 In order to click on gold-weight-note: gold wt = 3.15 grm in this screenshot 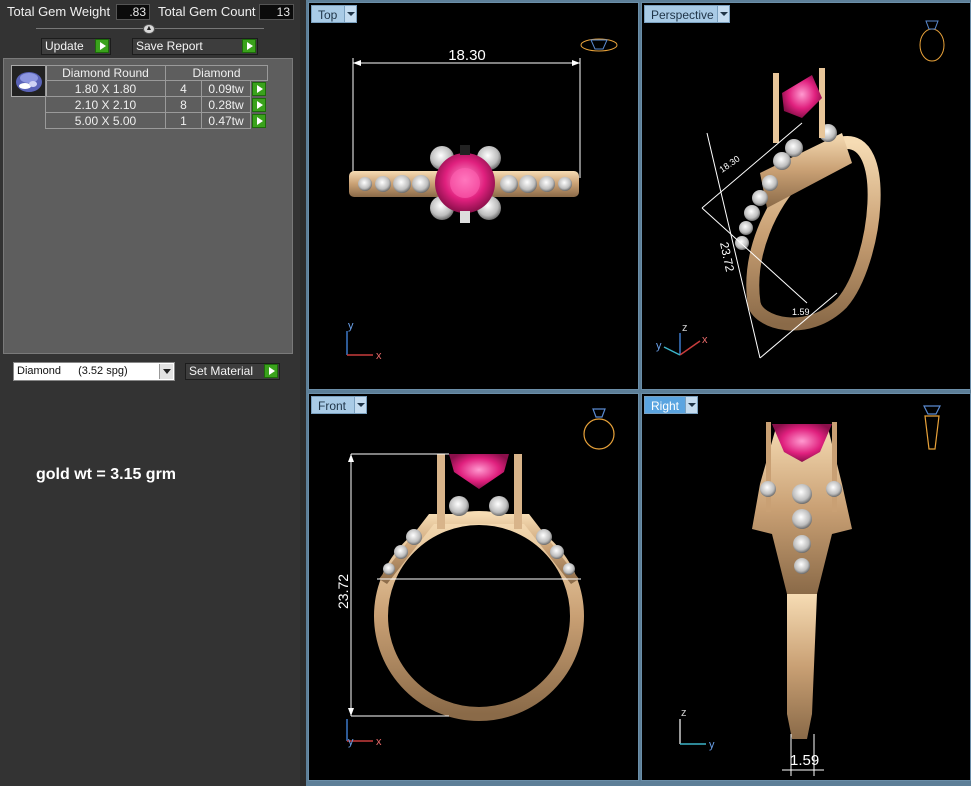, I will do `click(106, 474)`.